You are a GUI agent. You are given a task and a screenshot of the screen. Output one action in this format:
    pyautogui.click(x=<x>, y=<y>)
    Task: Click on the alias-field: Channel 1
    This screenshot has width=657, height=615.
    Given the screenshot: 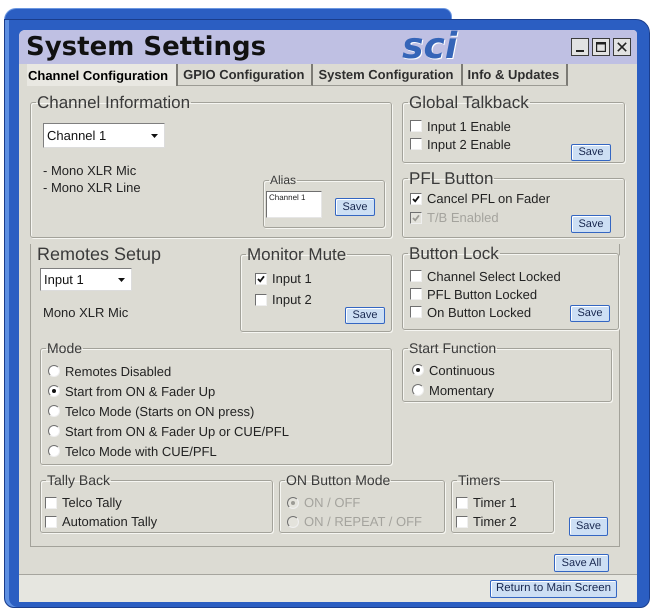 What is the action you would take?
    pyautogui.click(x=294, y=204)
    